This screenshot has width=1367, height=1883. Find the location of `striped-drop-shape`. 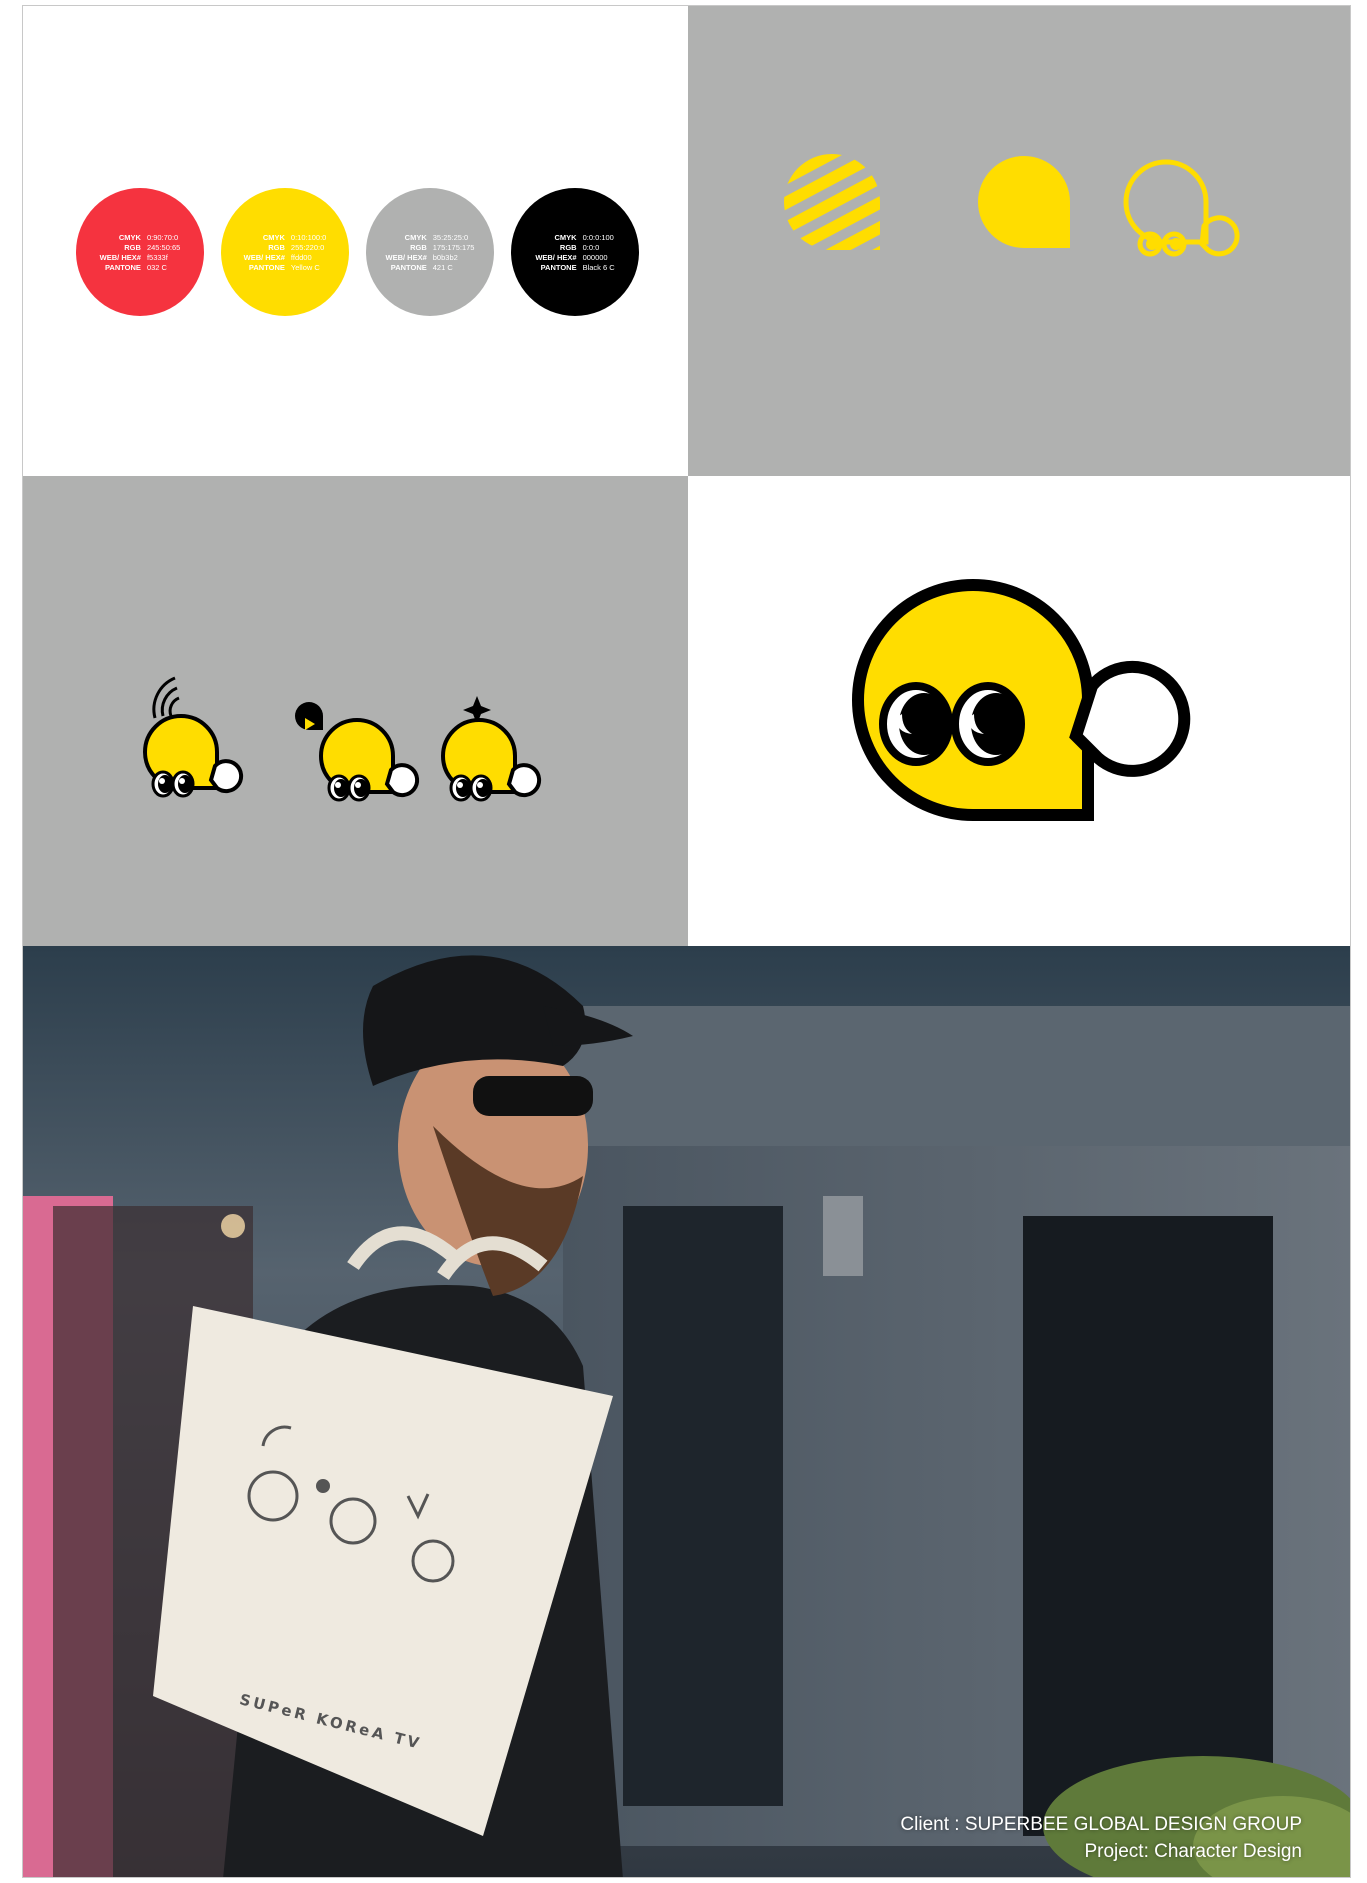

striped-drop-shape is located at coordinates (832, 202).